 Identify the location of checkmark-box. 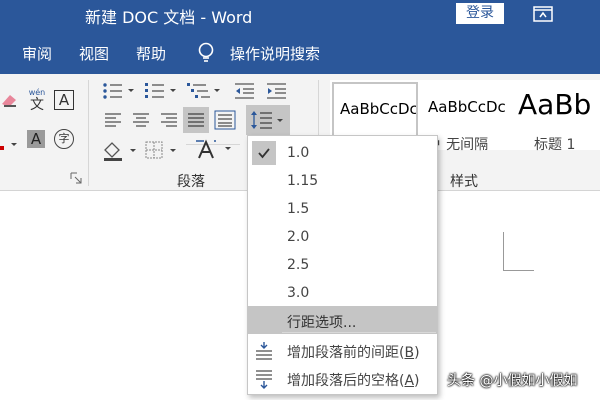
(264, 153).